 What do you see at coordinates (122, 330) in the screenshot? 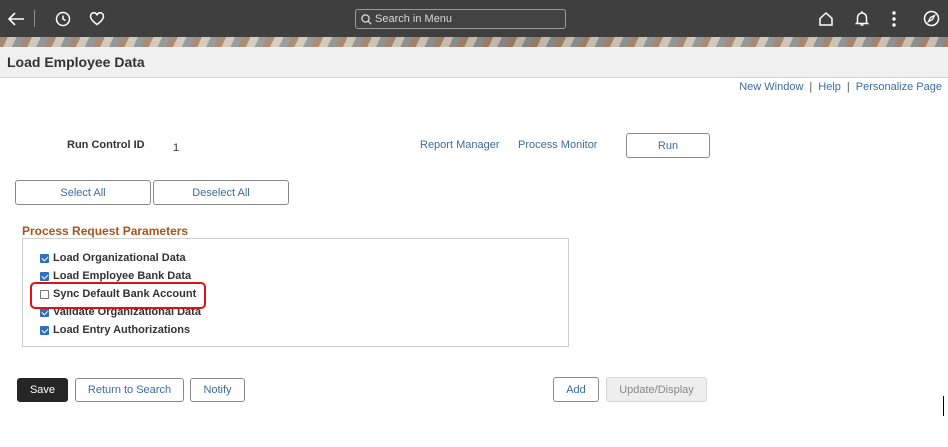
I see `checkbox-label: Load Entry Authorizations` at bounding box center [122, 330].